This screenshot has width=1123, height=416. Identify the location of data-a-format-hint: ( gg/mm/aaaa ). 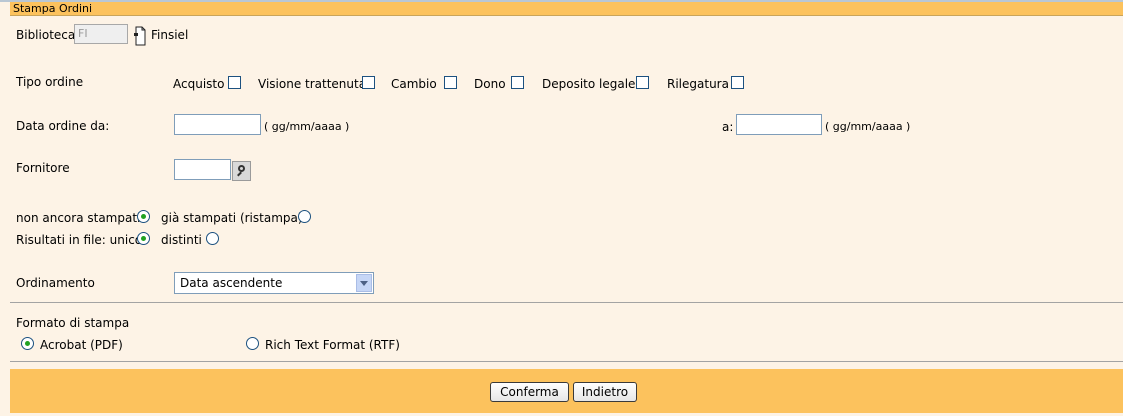
(868, 126).